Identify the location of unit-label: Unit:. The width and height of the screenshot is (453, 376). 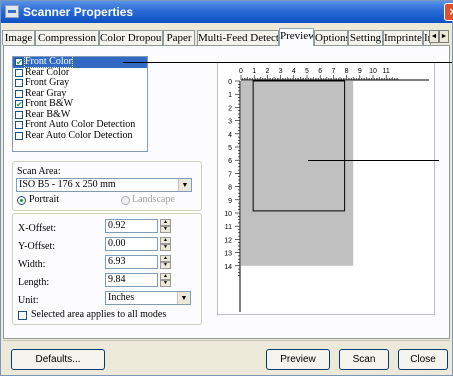
(28, 300).